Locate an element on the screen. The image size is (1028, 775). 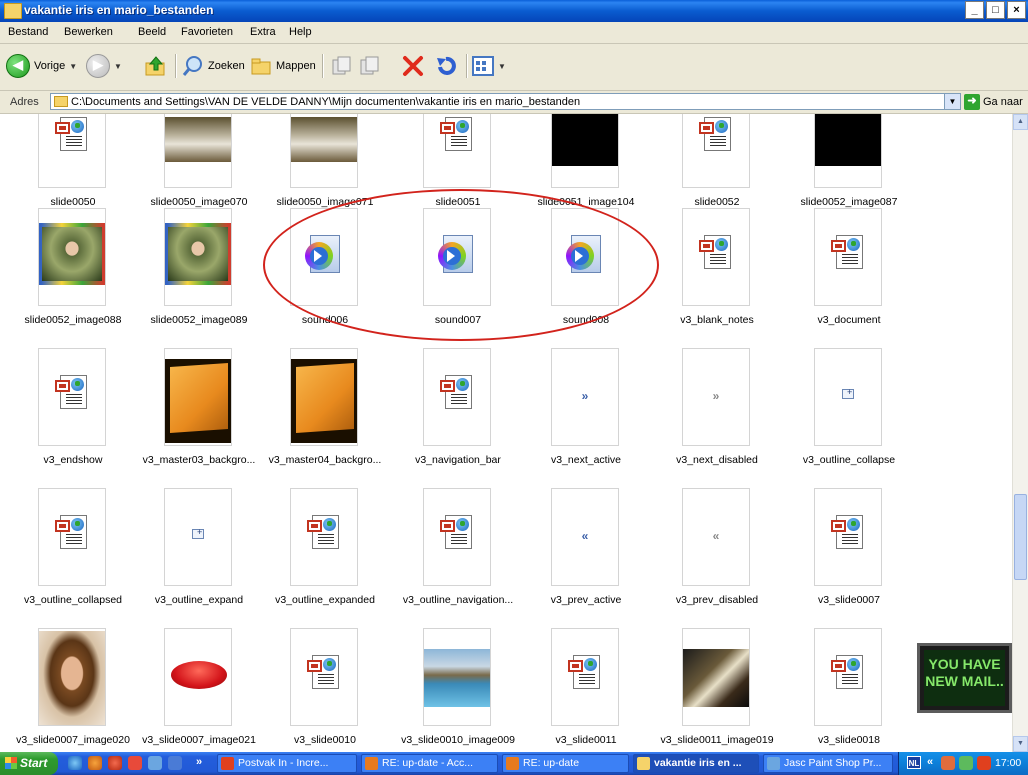
delete-x-icon is located at coordinates (413, 66).